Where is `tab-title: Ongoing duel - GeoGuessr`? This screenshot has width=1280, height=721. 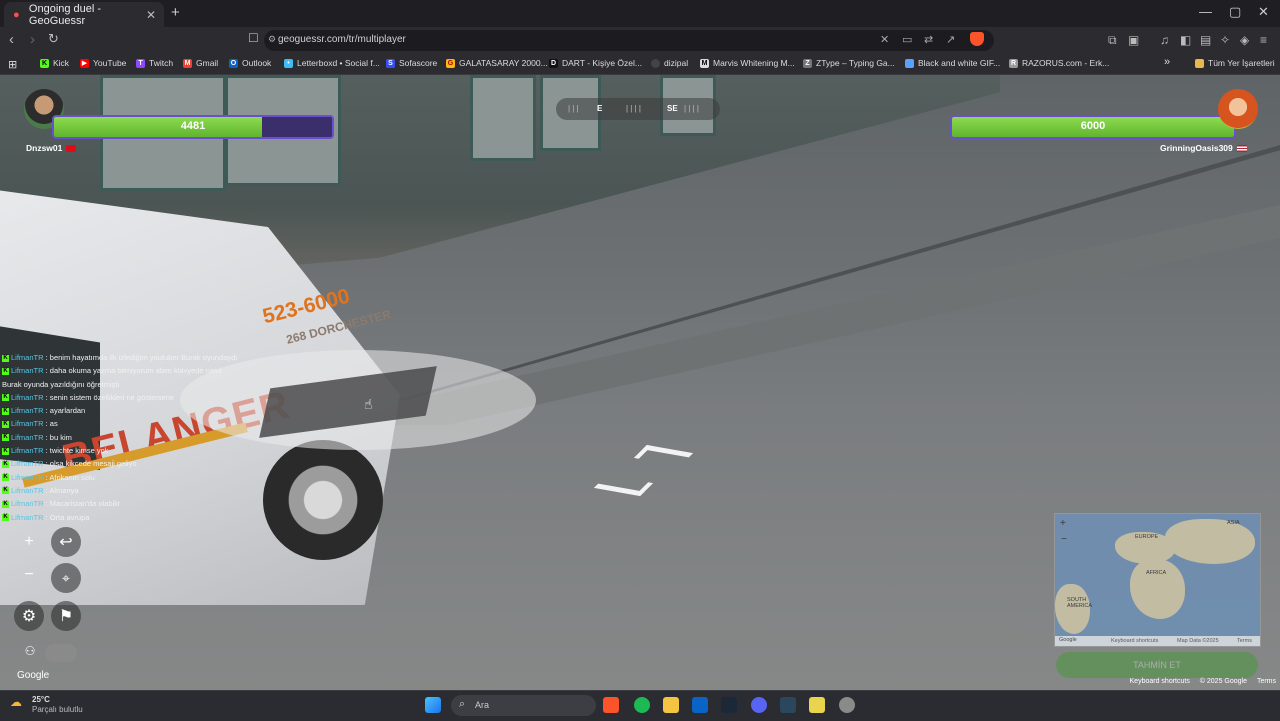 tab-title: Ongoing duel - GeoGuessr is located at coordinates (65, 14).